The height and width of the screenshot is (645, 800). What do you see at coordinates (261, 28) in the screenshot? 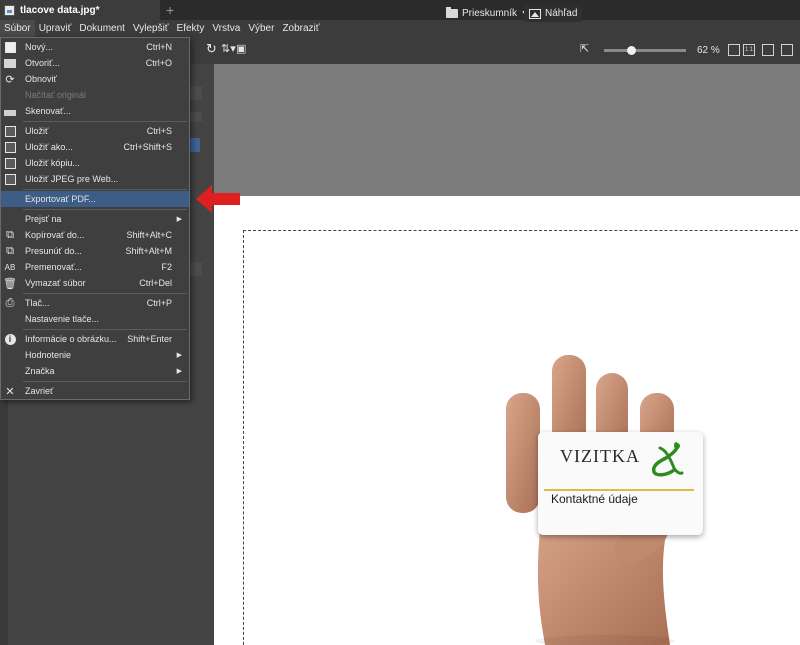
I see `menu-vyber: Výber` at bounding box center [261, 28].